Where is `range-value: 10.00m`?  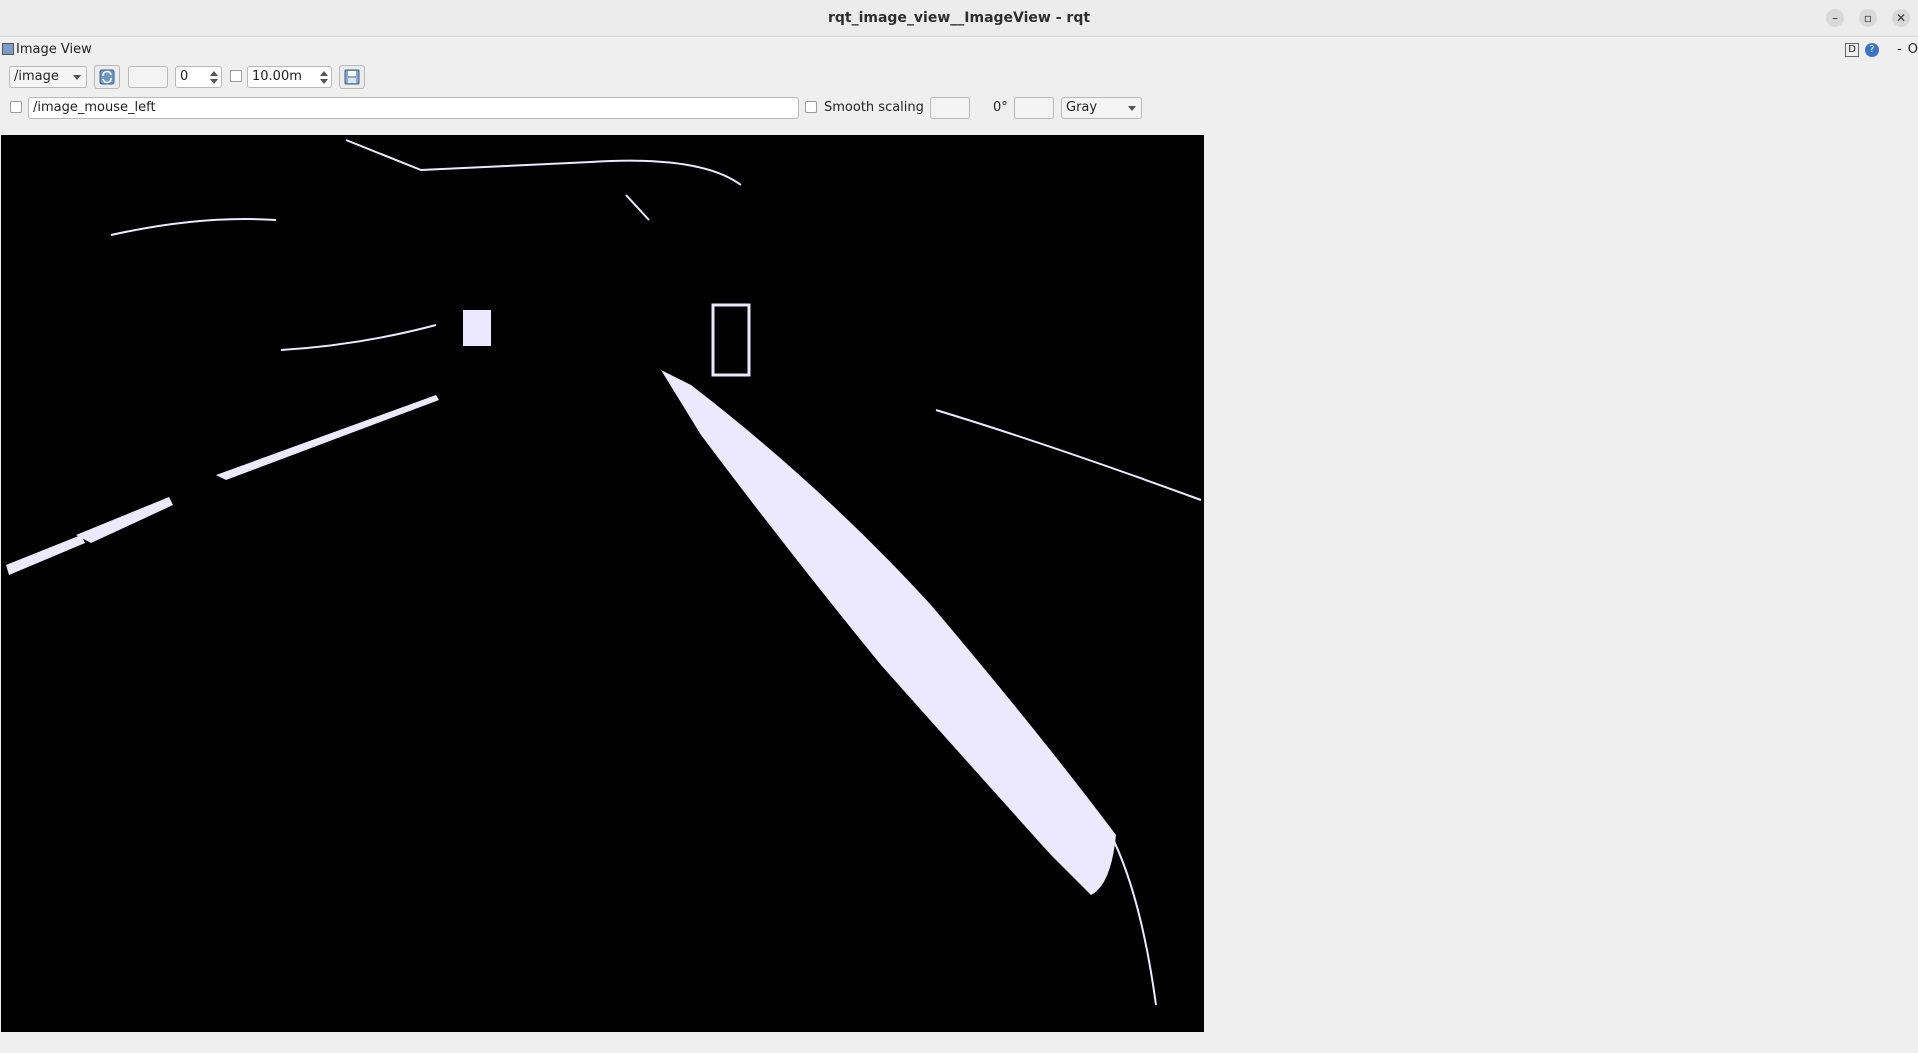
range-value: 10.00m is located at coordinates (277, 76).